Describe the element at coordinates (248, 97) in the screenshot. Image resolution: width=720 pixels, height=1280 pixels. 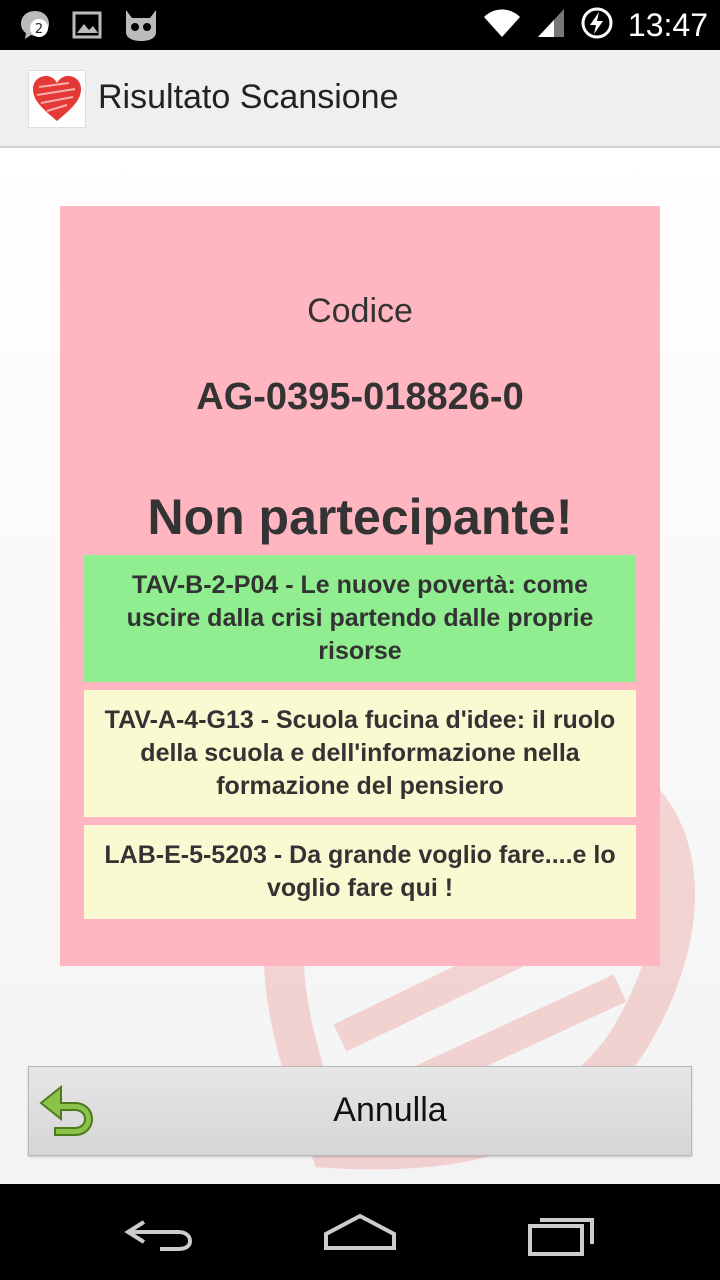
I see `screen-title: Risultato Scansione` at that location.